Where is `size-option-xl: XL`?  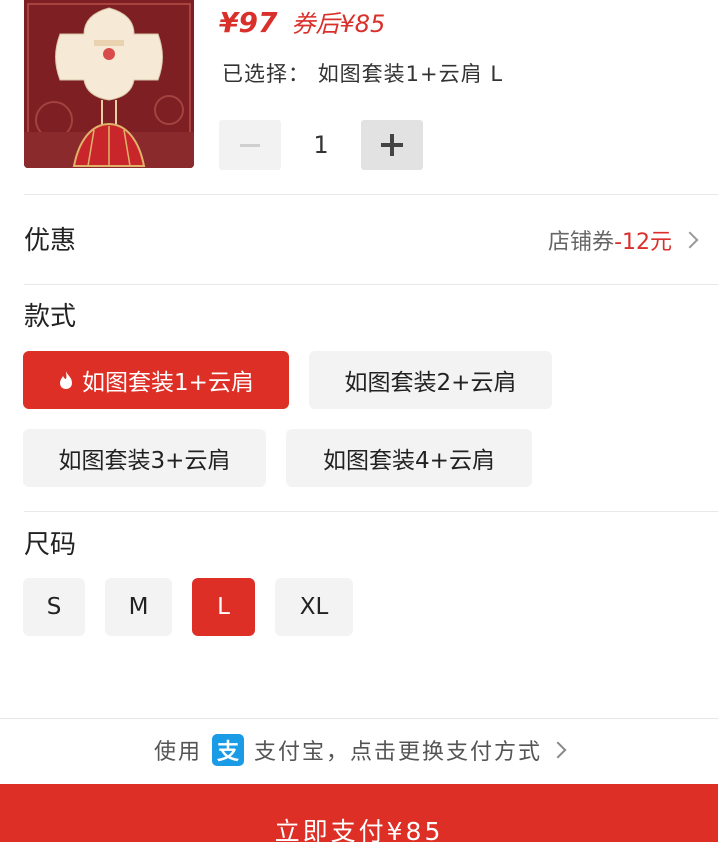
size-option-xl: XL is located at coordinates (314, 607).